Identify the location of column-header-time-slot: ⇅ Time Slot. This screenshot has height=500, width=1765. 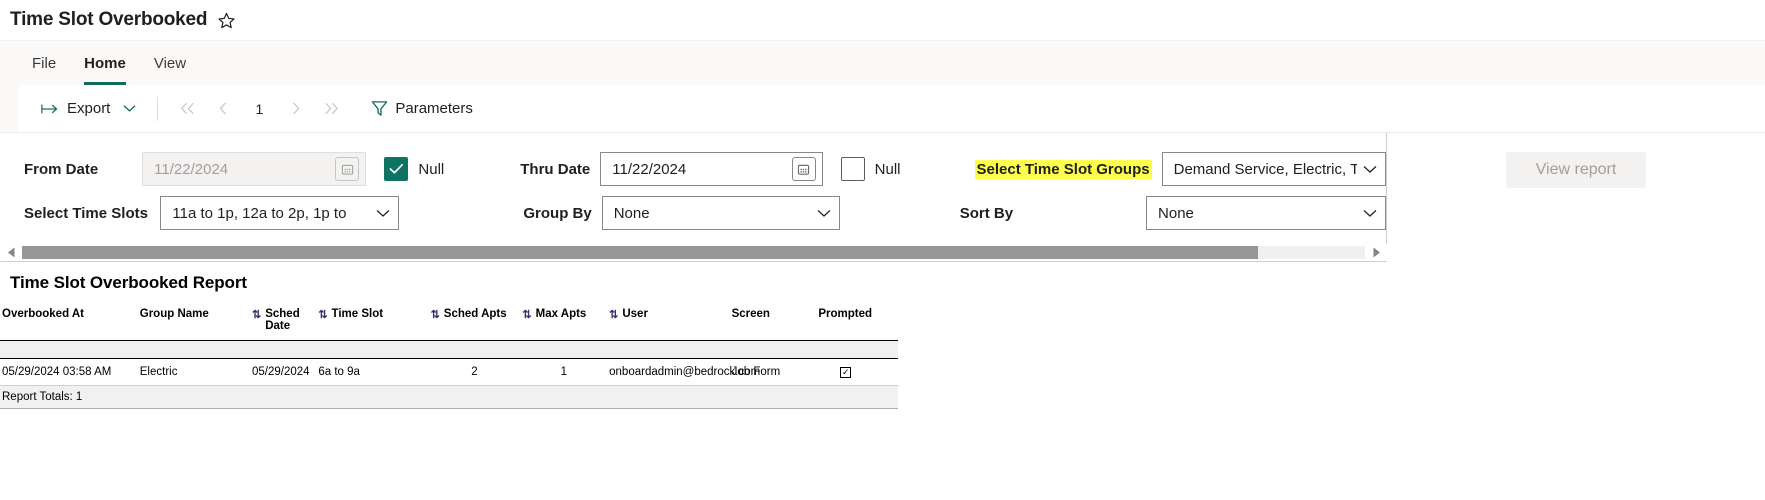
(372, 321).